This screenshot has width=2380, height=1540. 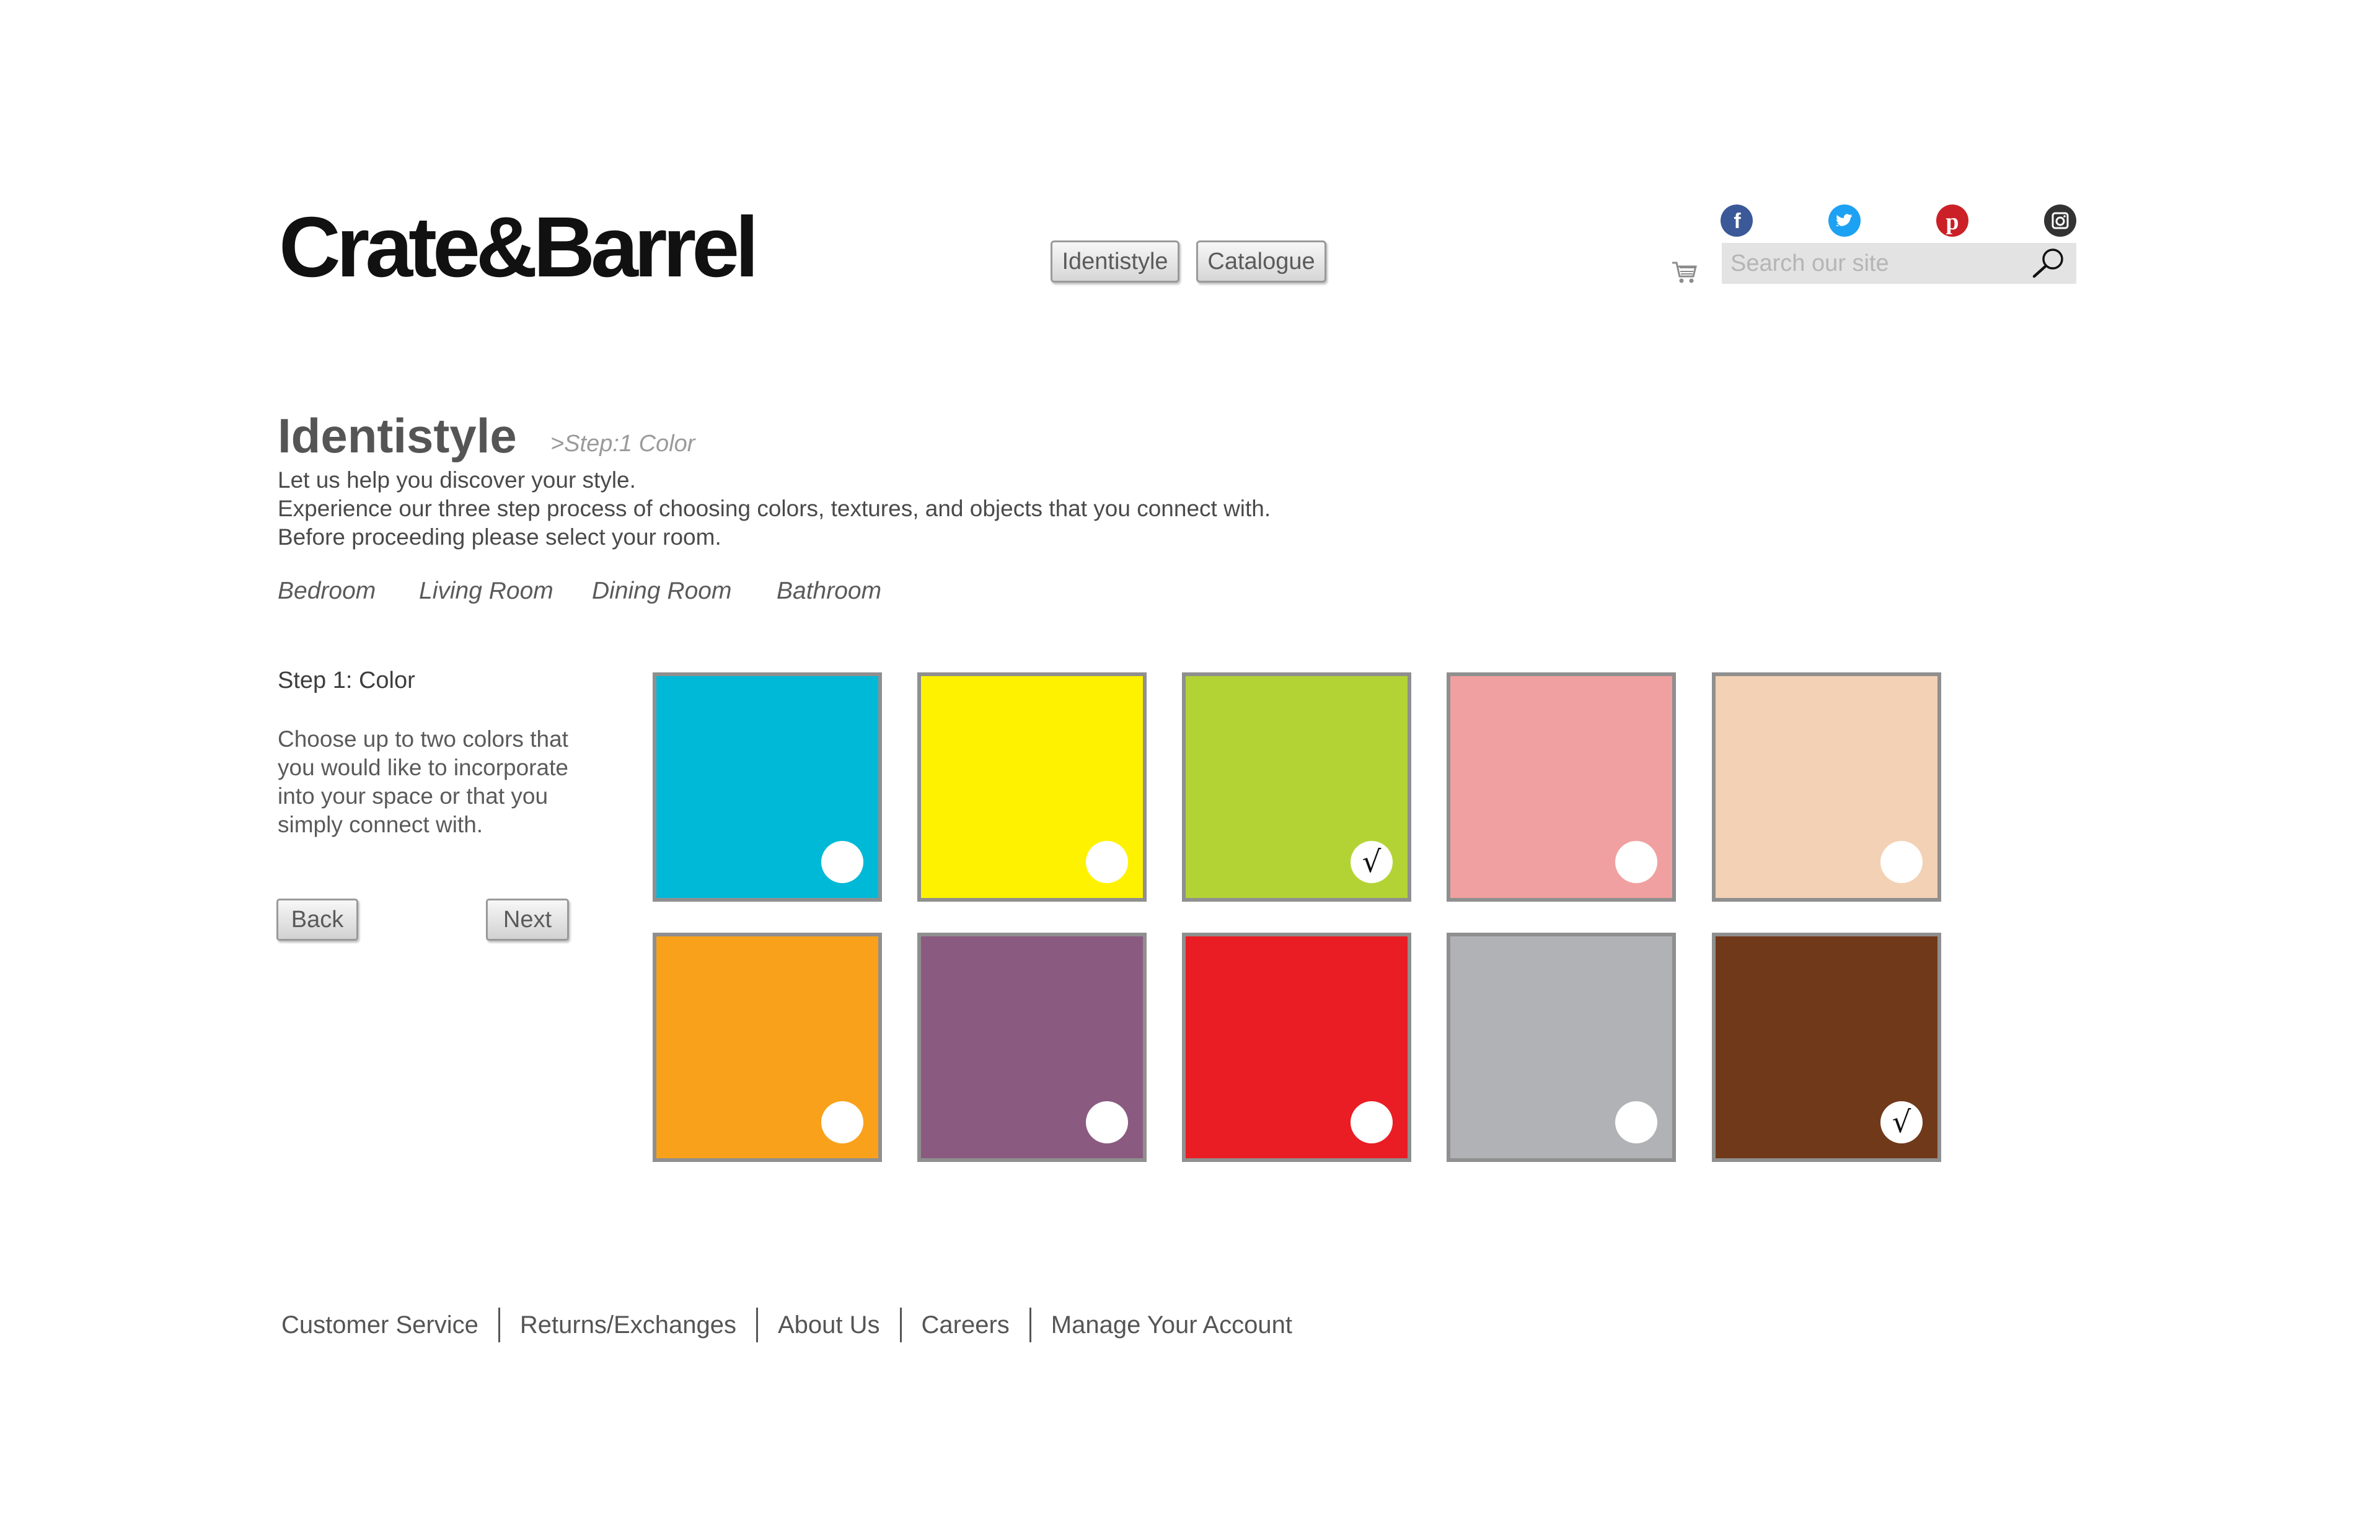 What do you see at coordinates (661, 591) in the screenshot?
I see `room-dining-room-link: Dining Room` at bounding box center [661, 591].